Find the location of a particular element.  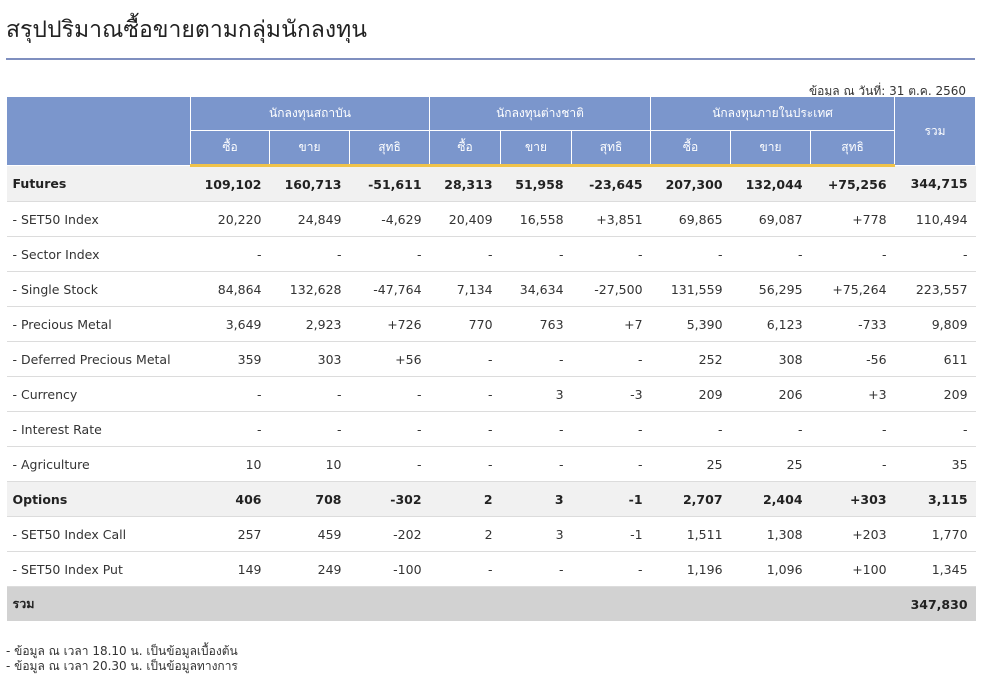

cell-inst-net: +726 is located at coordinates (389, 324).